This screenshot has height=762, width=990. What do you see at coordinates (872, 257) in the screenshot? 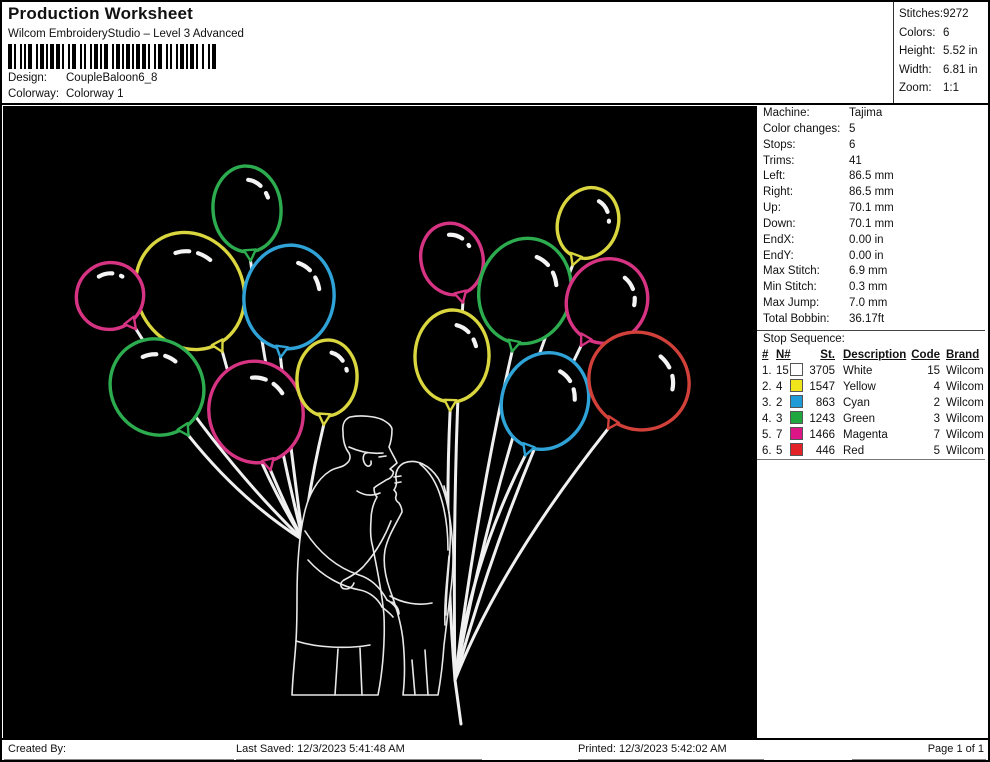
I see `machine-info-row: EndY: 0.00 in` at bounding box center [872, 257].